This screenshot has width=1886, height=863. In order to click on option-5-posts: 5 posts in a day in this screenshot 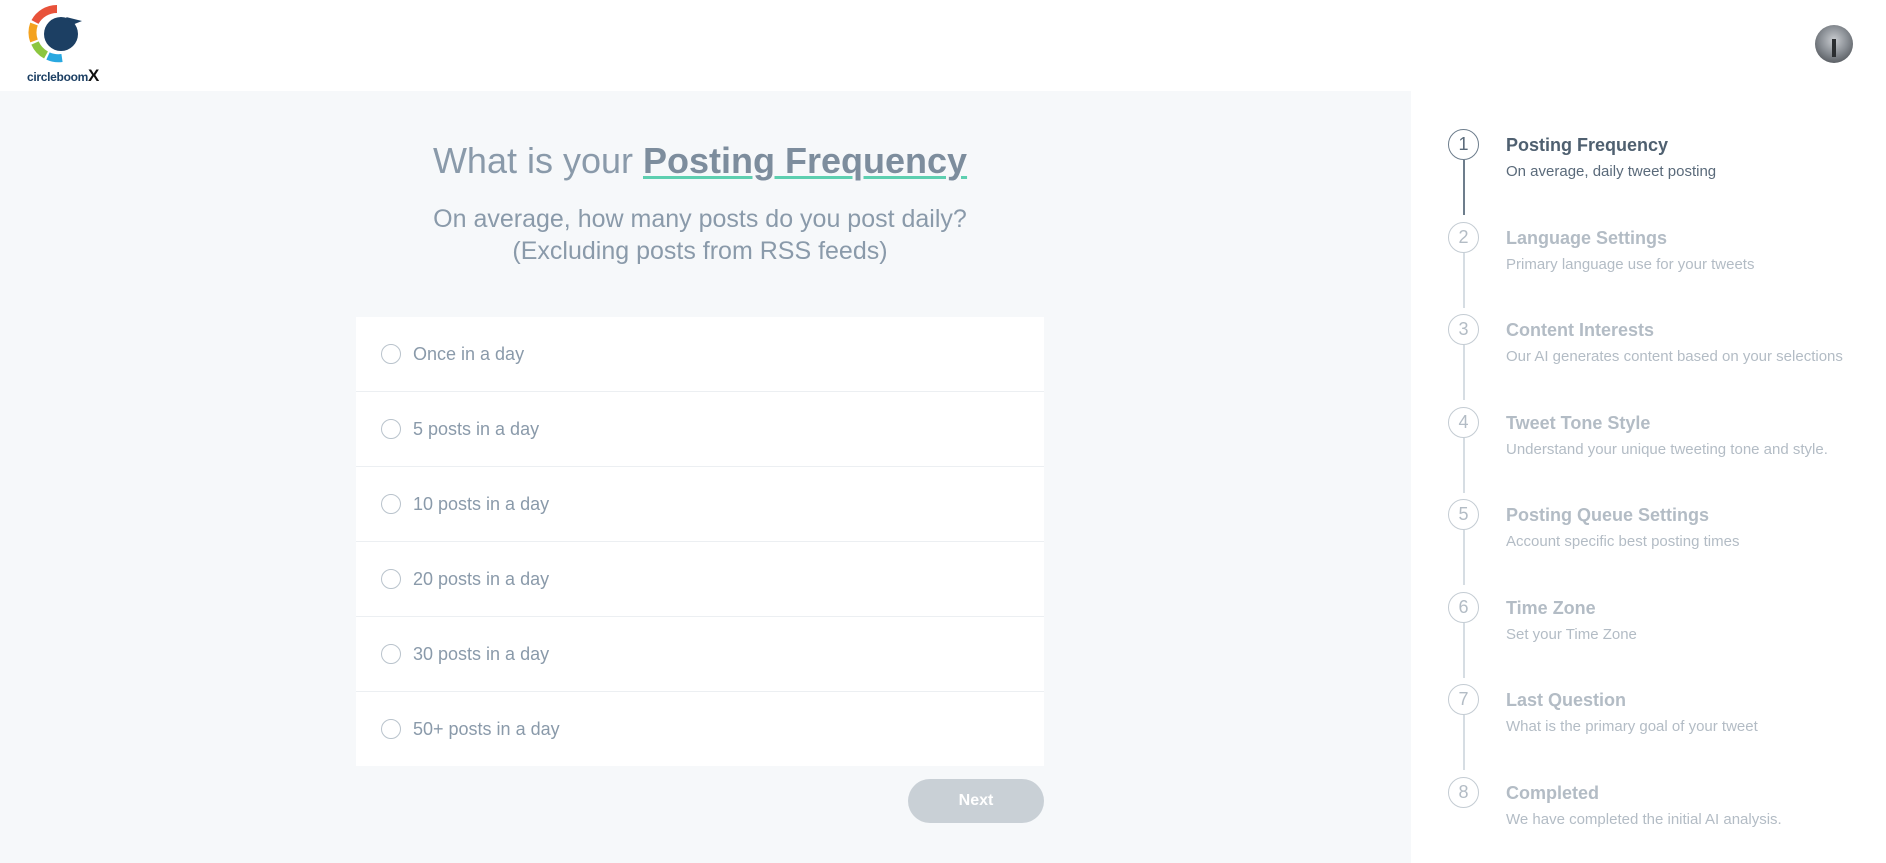, I will do `click(700, 429)`.